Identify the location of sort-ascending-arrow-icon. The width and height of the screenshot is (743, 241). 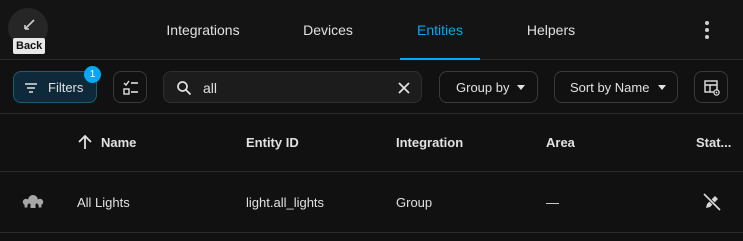
(85, 142).